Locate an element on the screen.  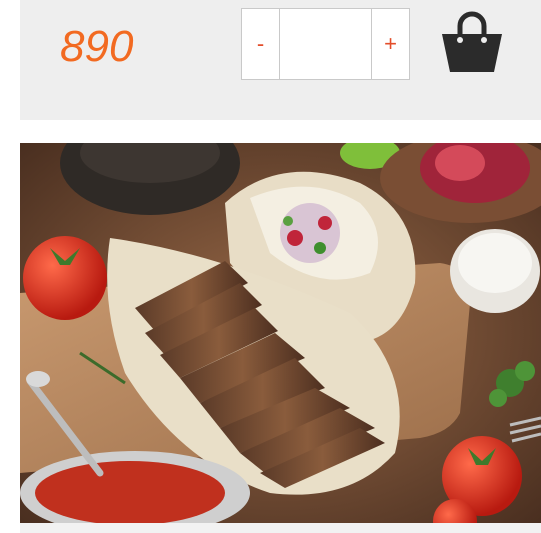
shopping-bag-icon is located at coordinates (472, 41).